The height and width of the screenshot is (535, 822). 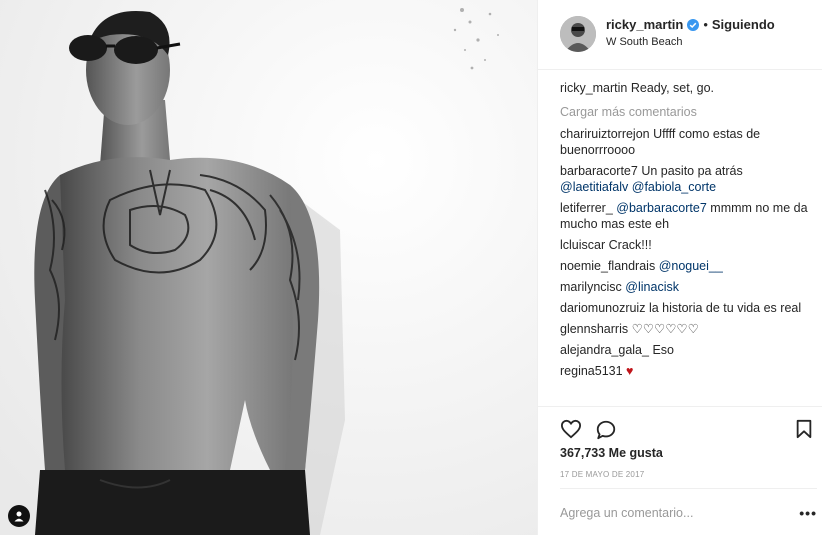 I want to click on caption-text: Ready, set, go., so click(x=672, y=88).